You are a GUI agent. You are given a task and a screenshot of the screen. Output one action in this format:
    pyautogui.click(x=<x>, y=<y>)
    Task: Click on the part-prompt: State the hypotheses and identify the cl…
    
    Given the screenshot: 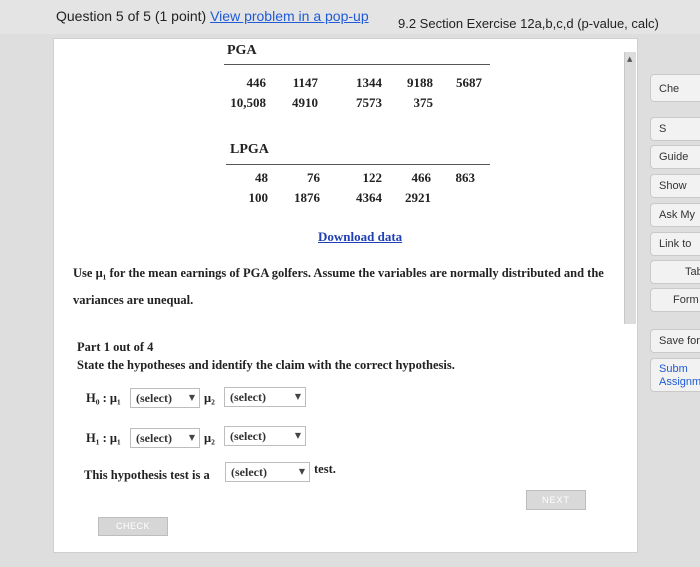 What is the action you would take?
    pyautogui.click(x=266, y=365)
    